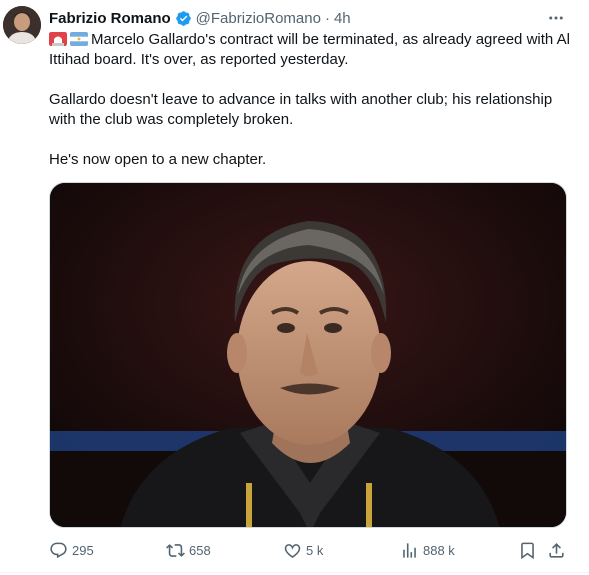 This screenshot has width=589, height=575. I want to click on tweet-header: Fabrizio Romano @FabrizioRomano · 4h, so click(314, 18).